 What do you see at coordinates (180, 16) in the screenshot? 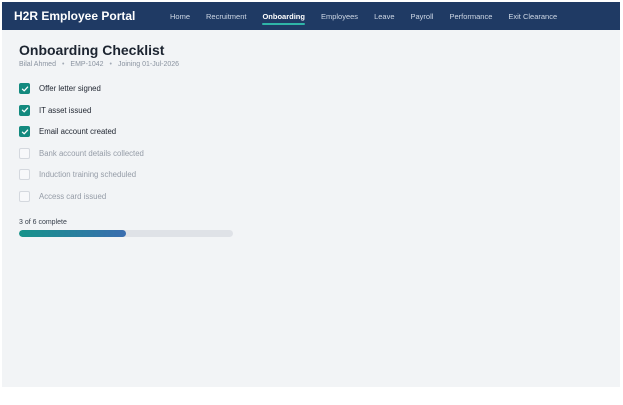
I see `nav-item-home: Home` at bounding box center [180, 16].